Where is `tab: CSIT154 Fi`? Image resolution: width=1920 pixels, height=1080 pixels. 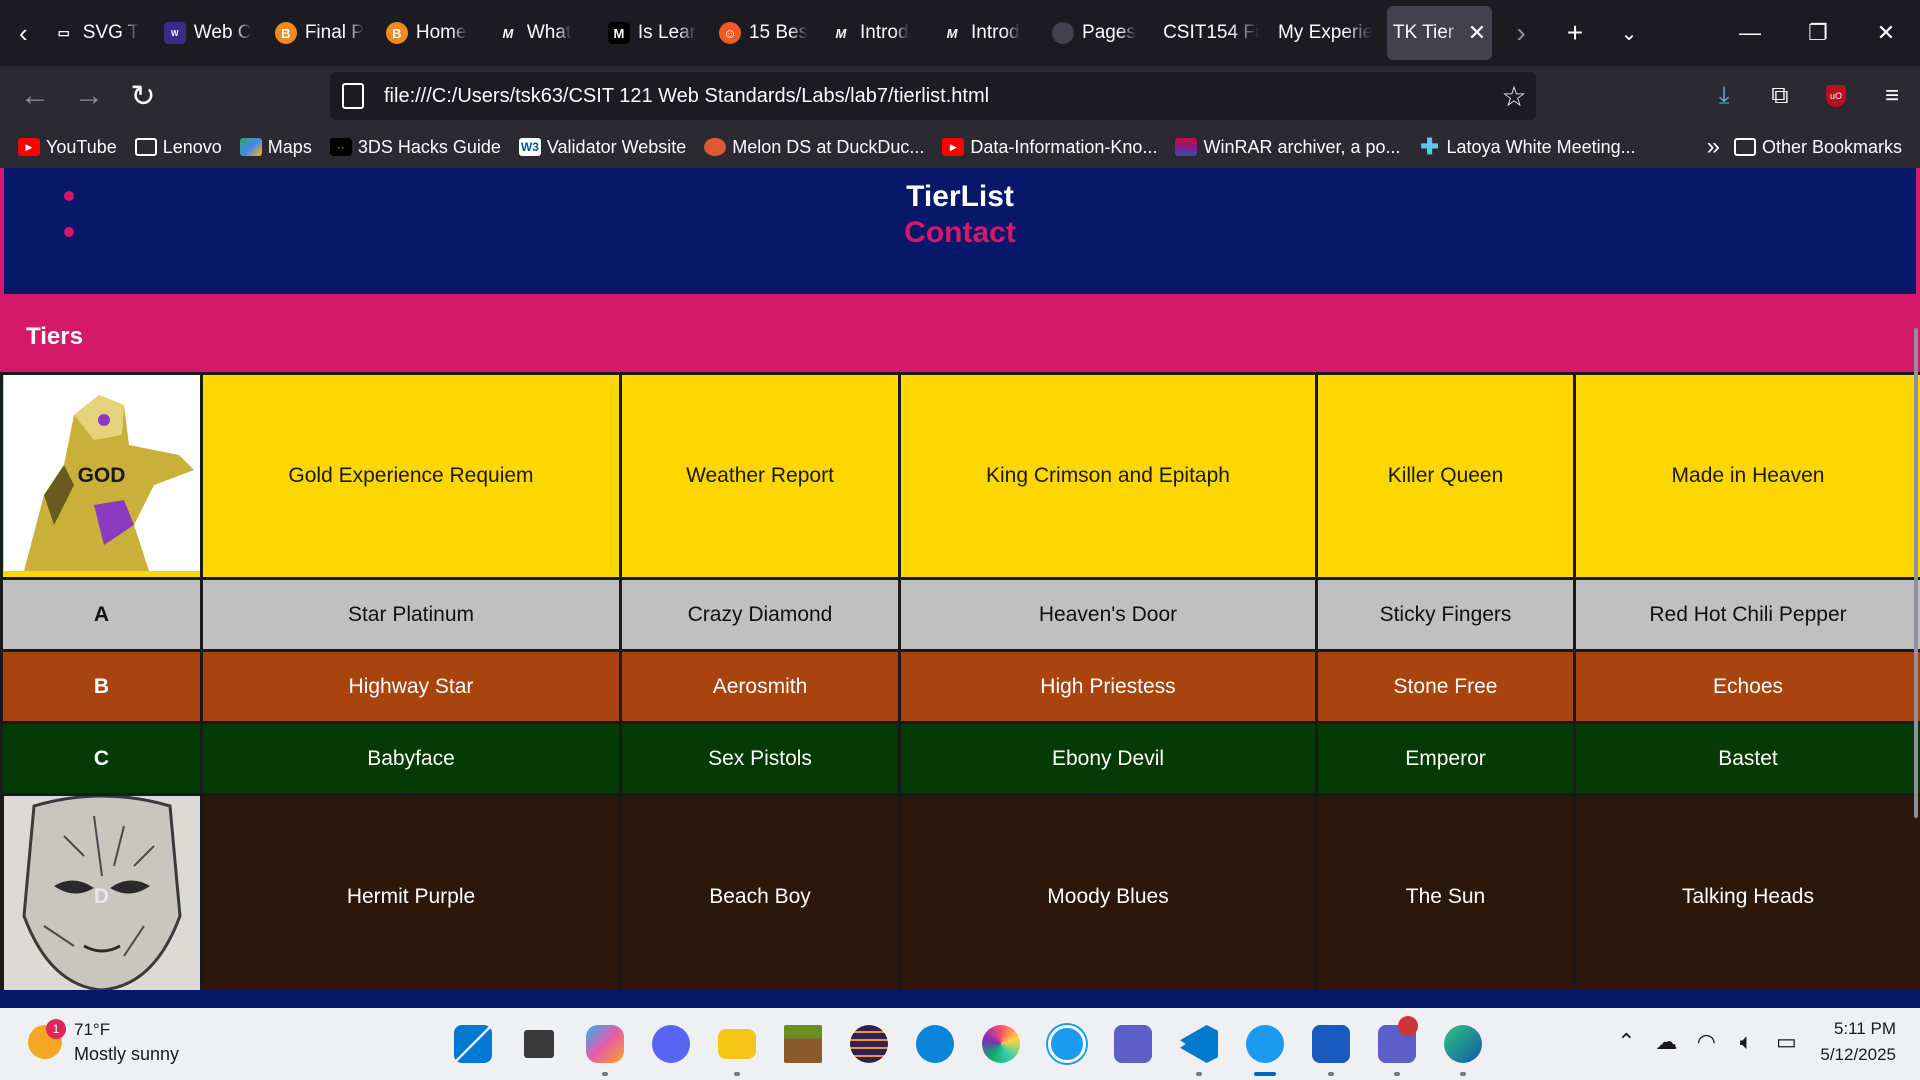
tab: CSIT154 Fi is located at coordinates (1213, 33).